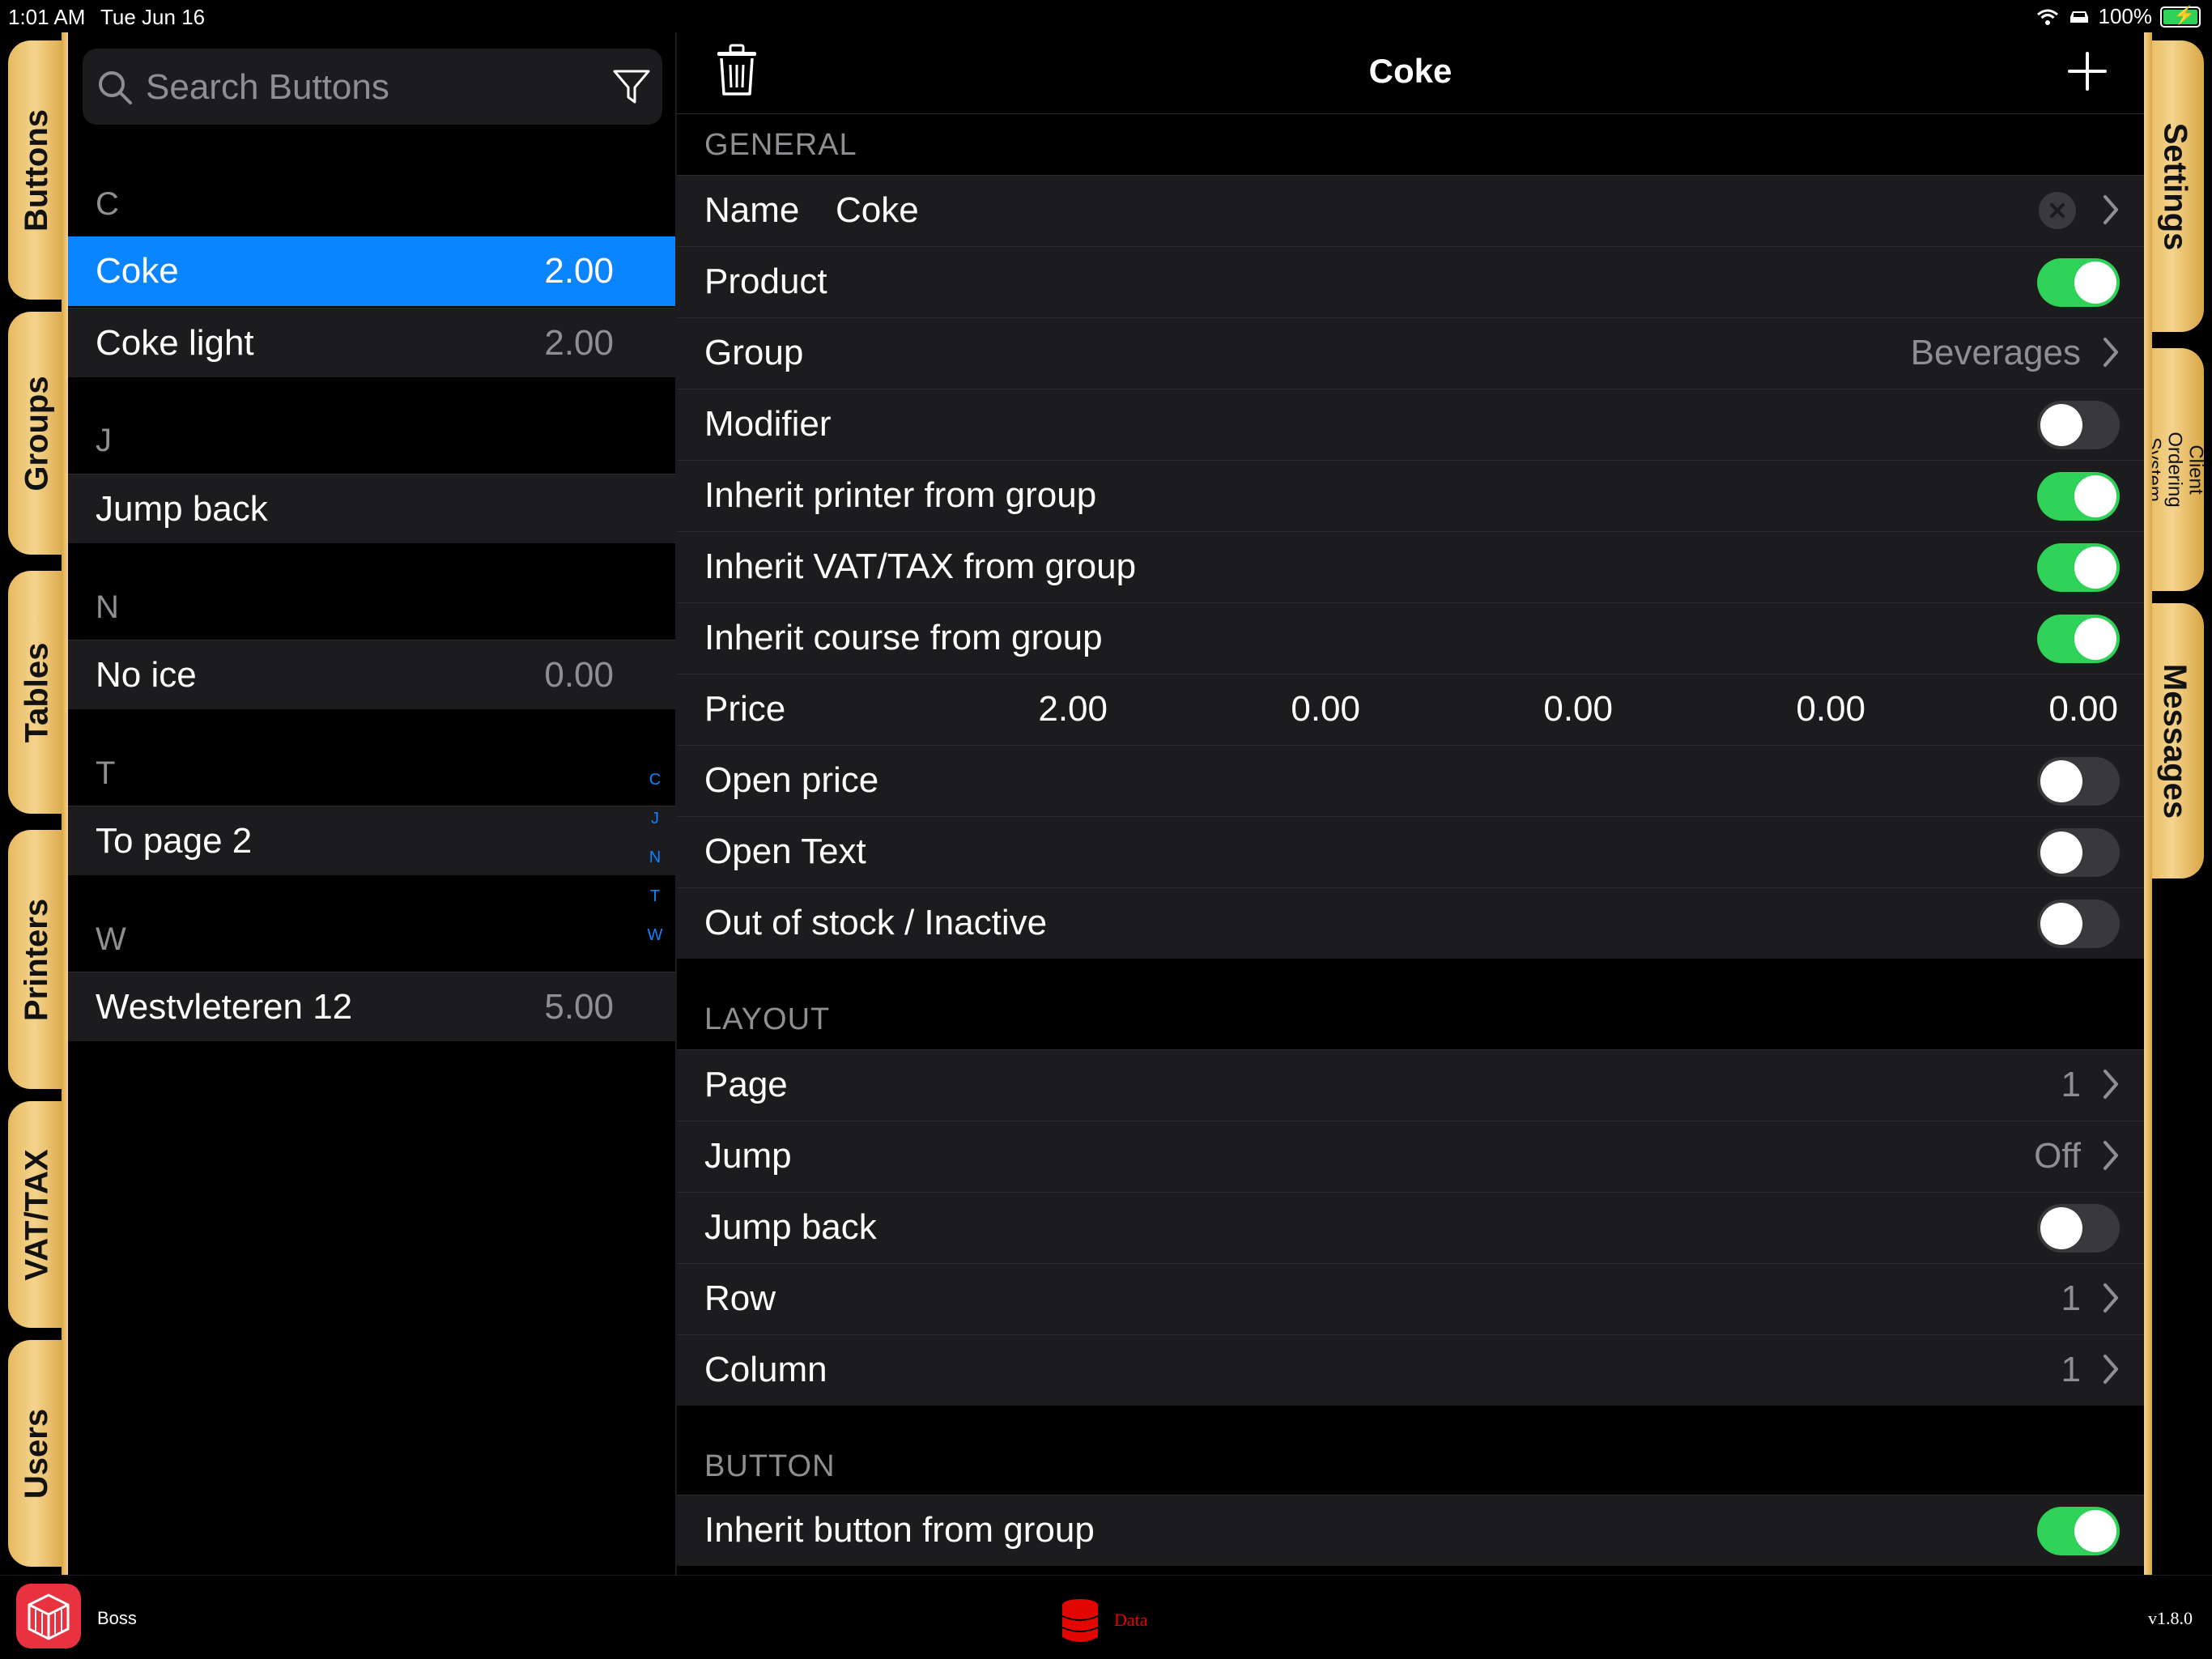 This screenshot has width=2212, height=1659. Describe the element at coordinates (49, 1616) in the screenshot. I see `app-logo-icon` at that location.